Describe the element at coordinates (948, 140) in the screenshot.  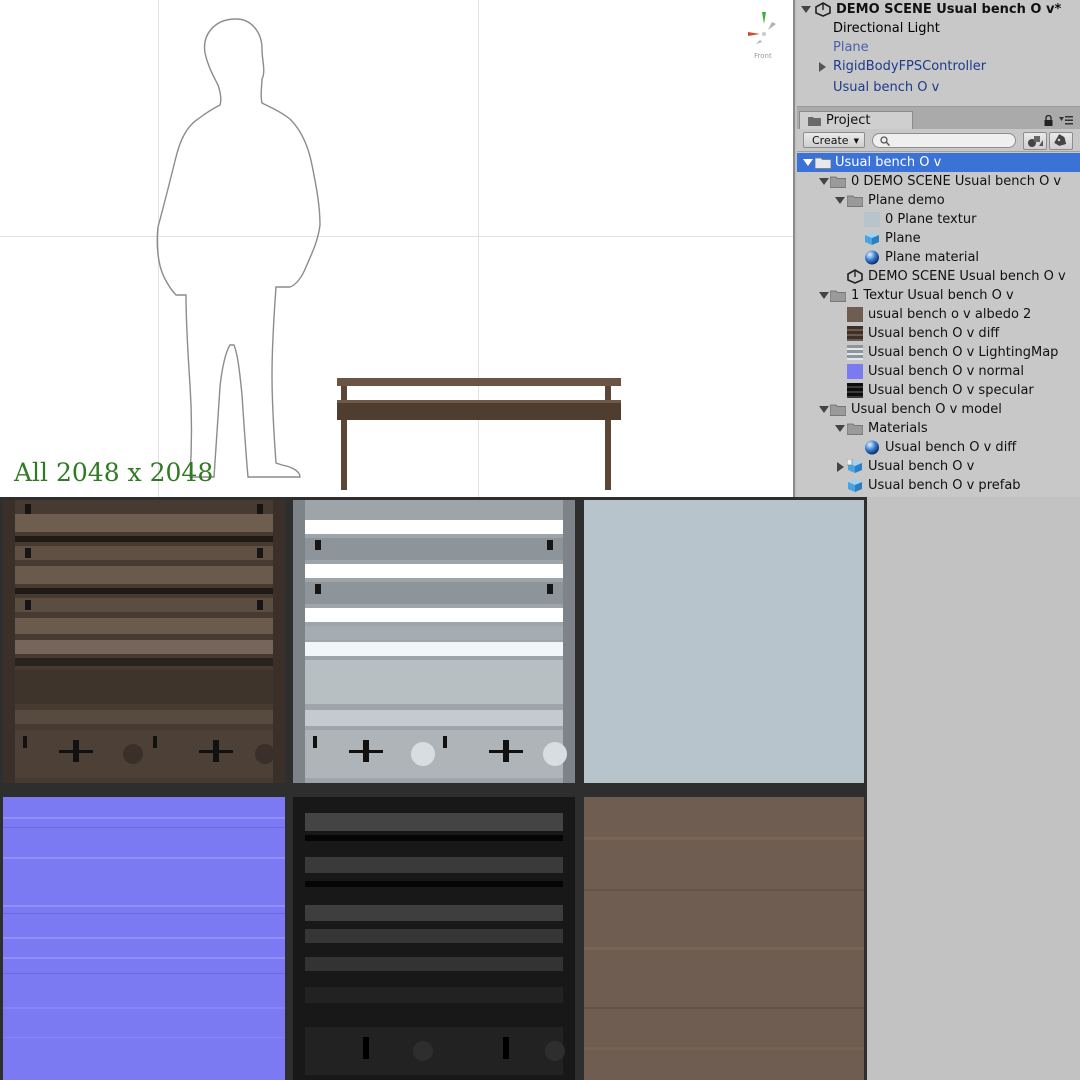
I see `search-input` at that location.